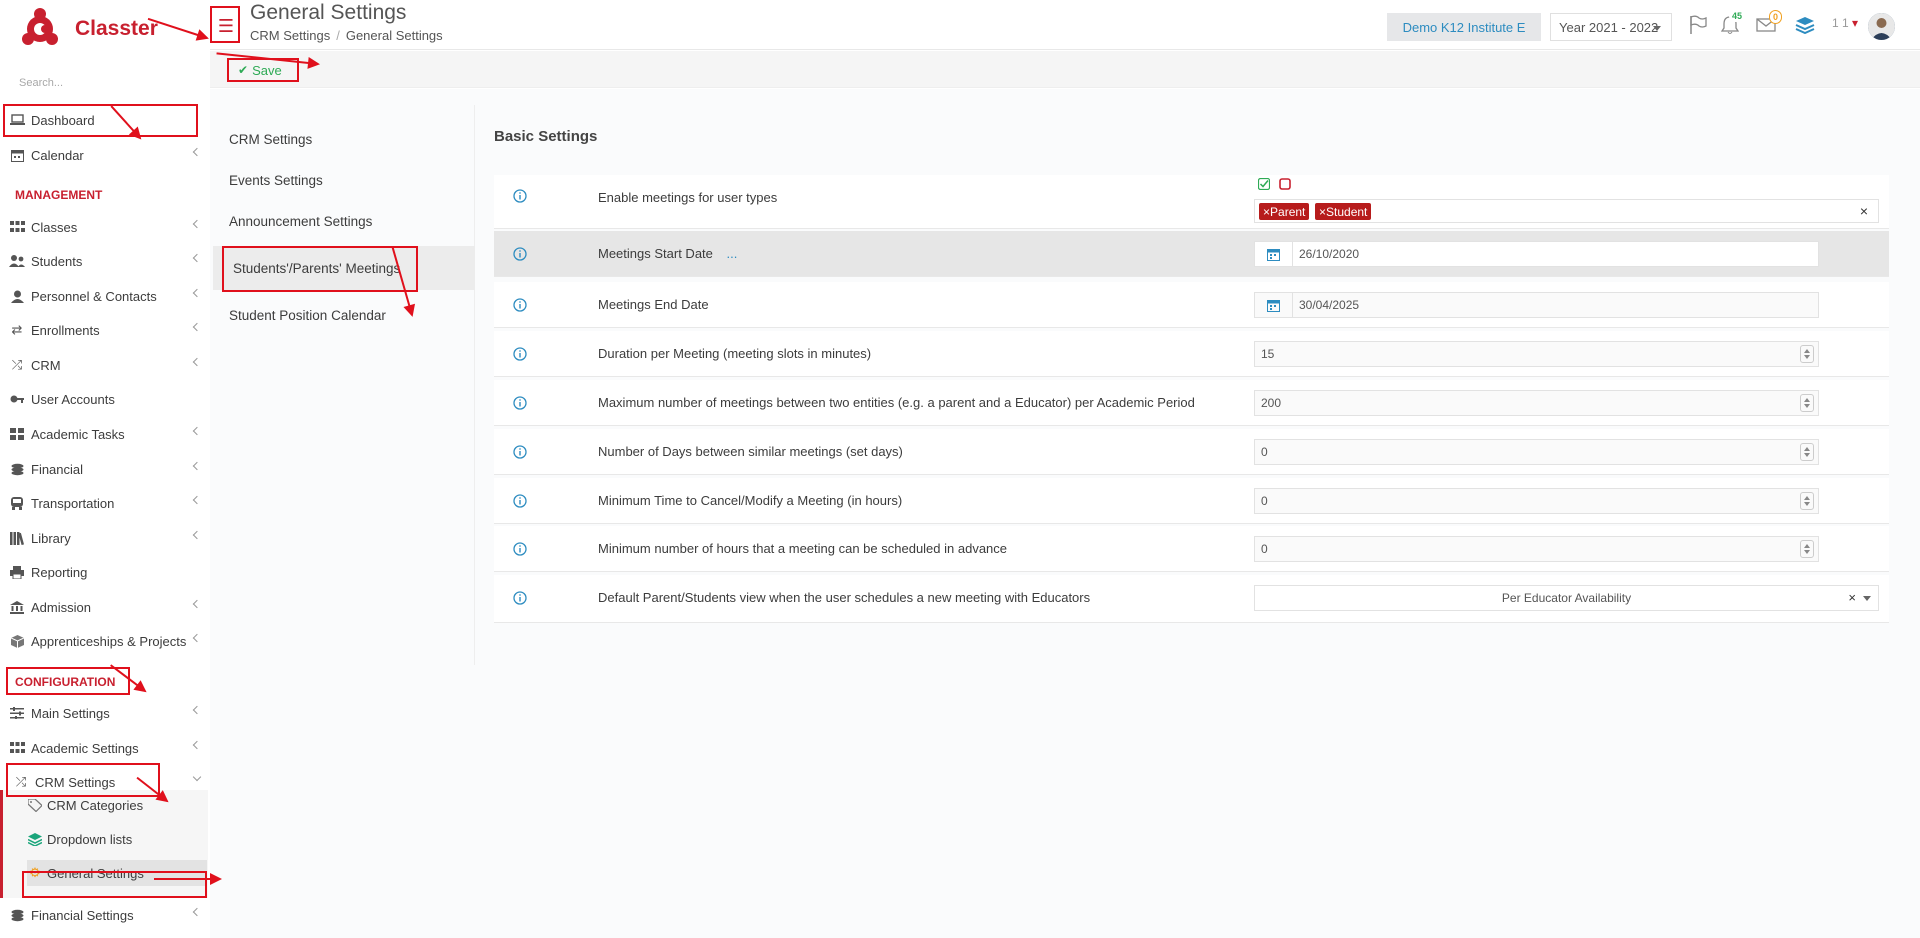  Describe the element at coordinates (653, 304) in the screenshot. I see `setting-label: Meetings End Date` at that location.